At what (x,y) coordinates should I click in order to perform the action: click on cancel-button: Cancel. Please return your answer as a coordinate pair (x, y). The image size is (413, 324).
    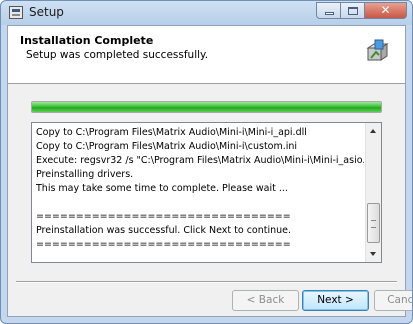
    Looking at the image, I should click on (393, 300).